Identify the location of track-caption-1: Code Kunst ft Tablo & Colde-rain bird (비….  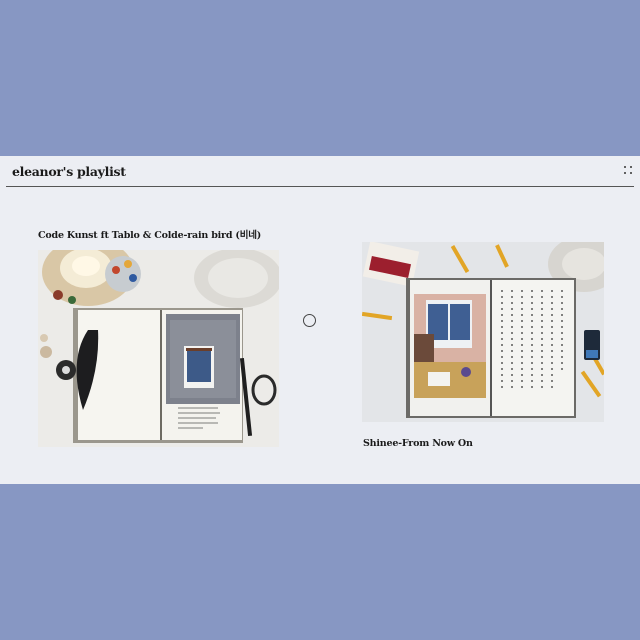
(150, 235).